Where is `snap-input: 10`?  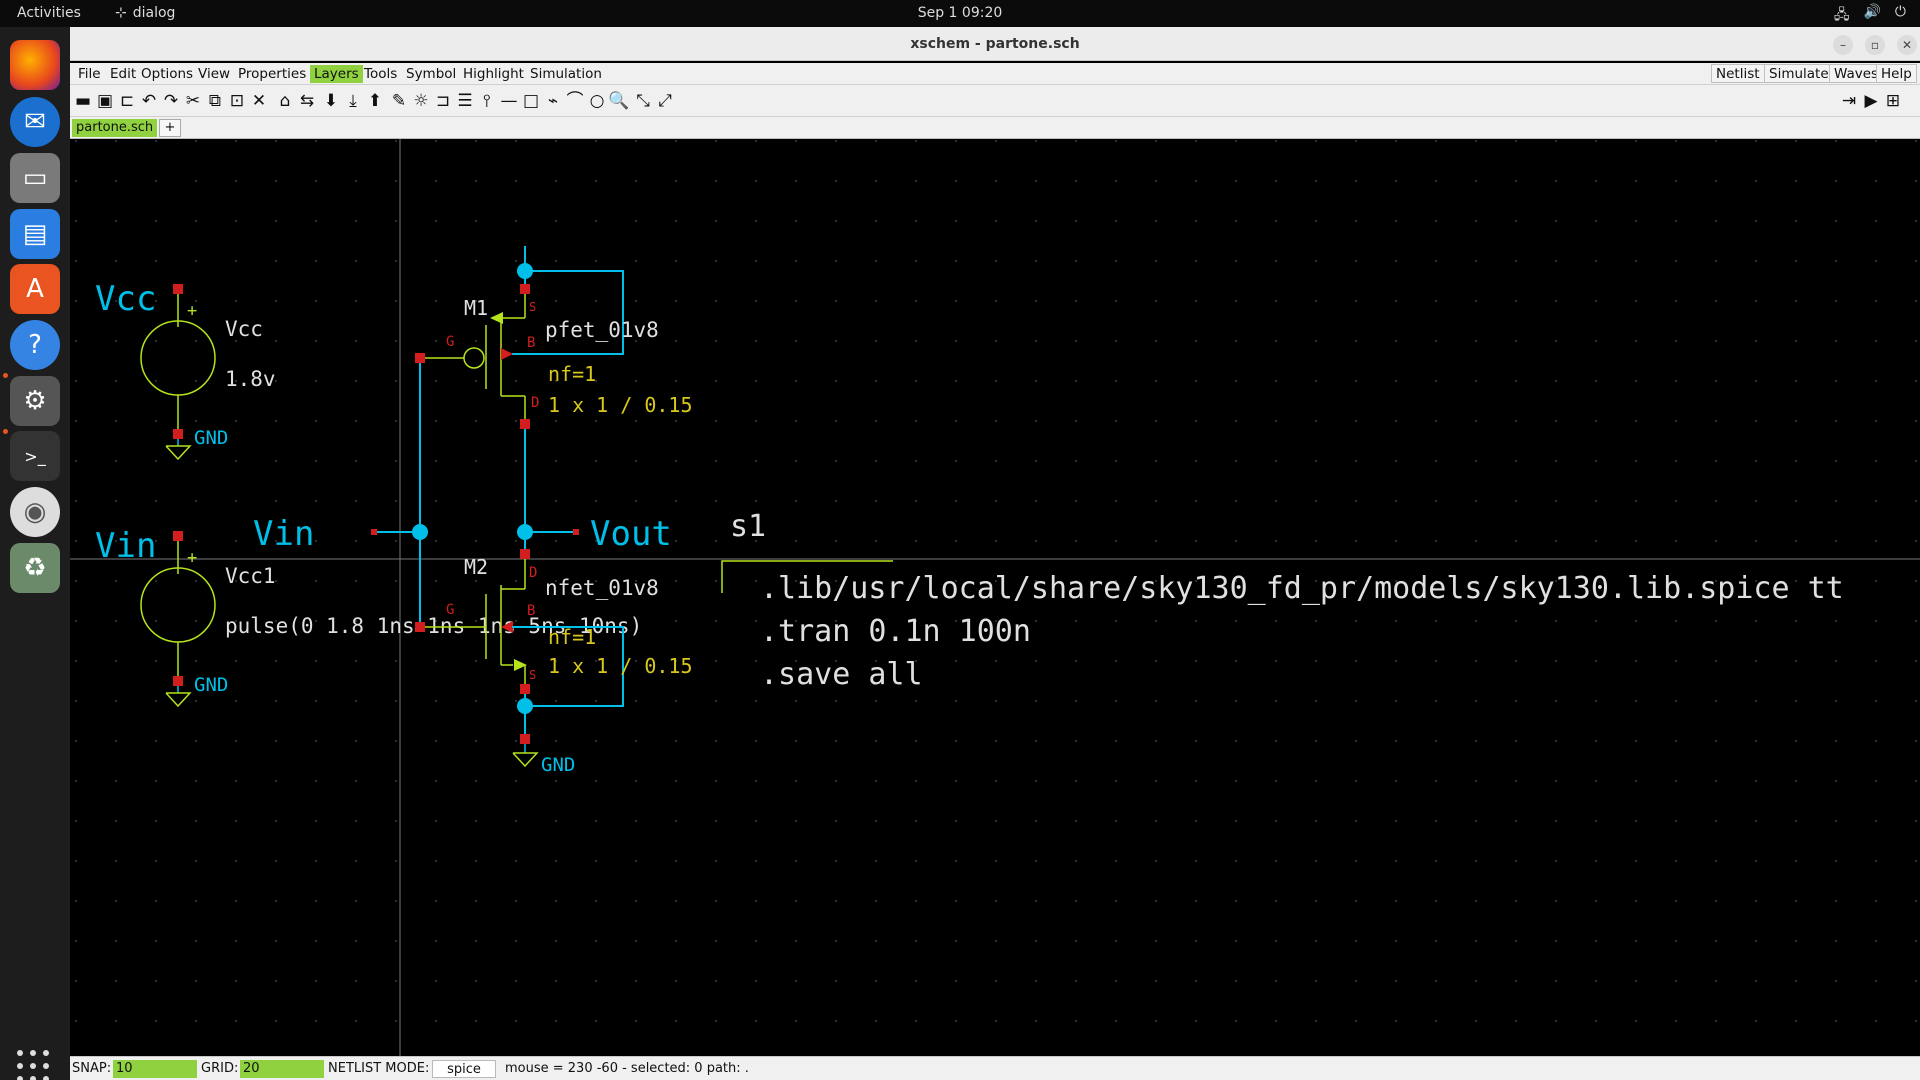
snap-input: 10 is located at coordinates (155, 1069).